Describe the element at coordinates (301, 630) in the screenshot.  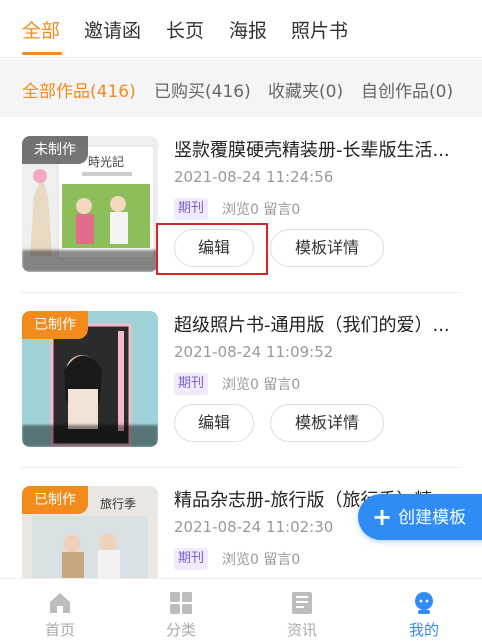
I see `nav-news-label: 资讯` at that location.